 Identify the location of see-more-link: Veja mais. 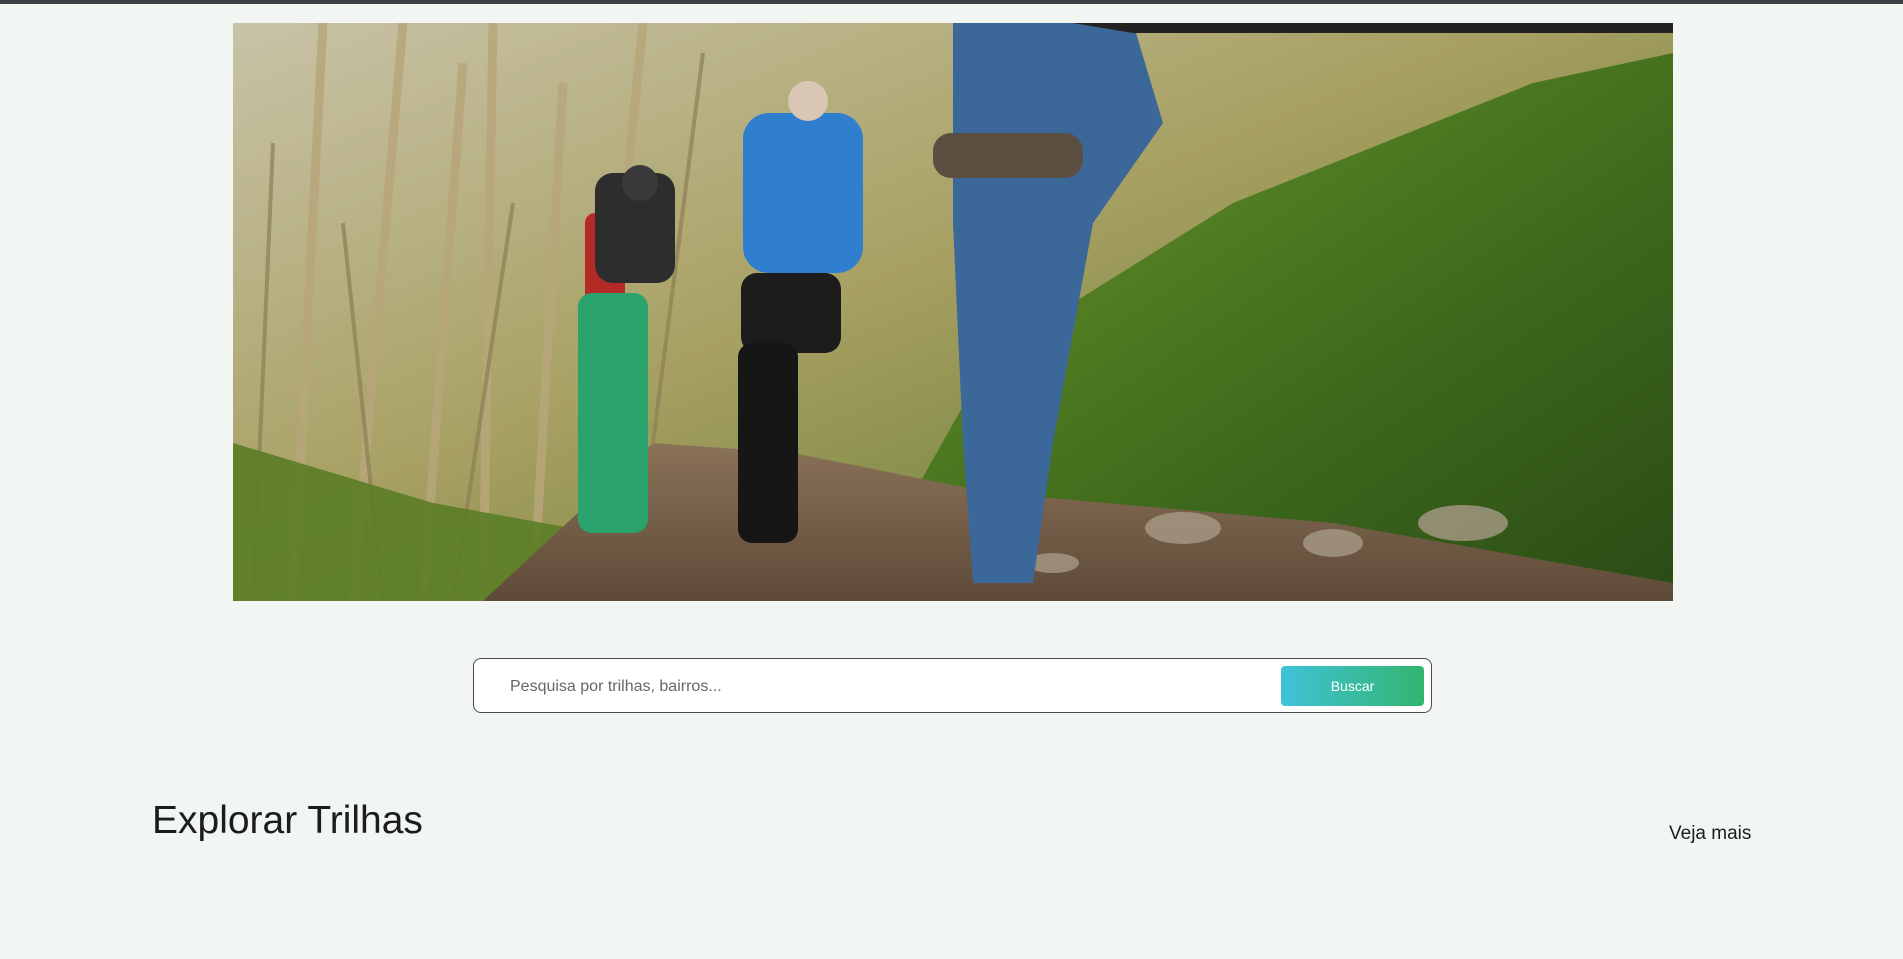
(1710, 834).